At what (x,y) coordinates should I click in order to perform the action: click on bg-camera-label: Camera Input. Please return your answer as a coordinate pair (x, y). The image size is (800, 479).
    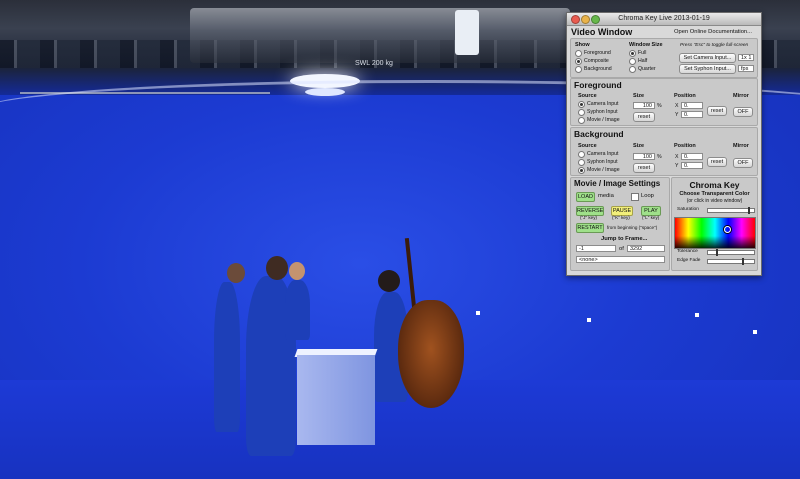
    Looking at the image, I should click on (603, 154).